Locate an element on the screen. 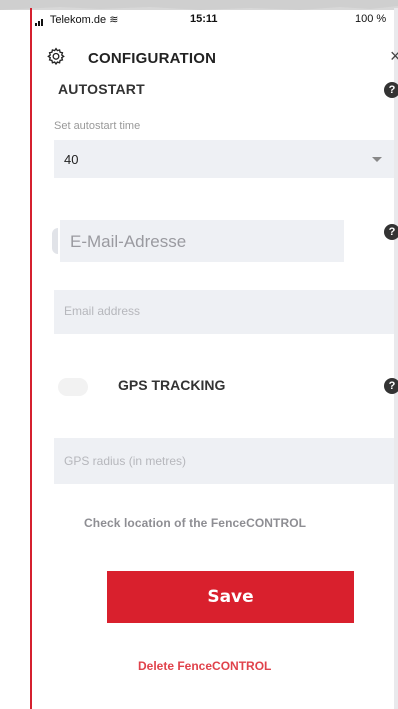 This screenshot has width=398, height=709. gps-tracking-row: GPS TRACKING is located at coordinates (224, 387).